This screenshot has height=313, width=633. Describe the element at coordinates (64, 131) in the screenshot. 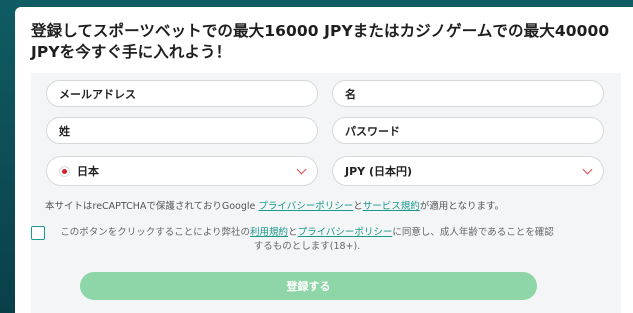

I see `last-name-label: 姓` at that location.